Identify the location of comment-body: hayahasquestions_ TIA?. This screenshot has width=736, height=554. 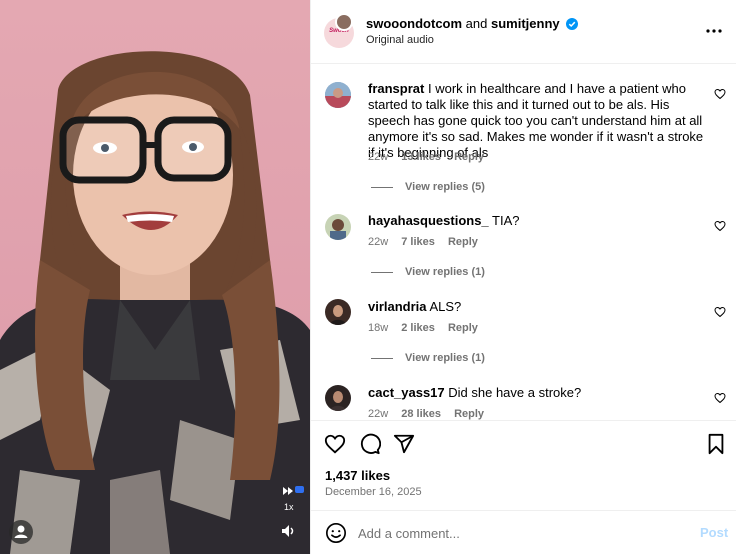
(538, 221).